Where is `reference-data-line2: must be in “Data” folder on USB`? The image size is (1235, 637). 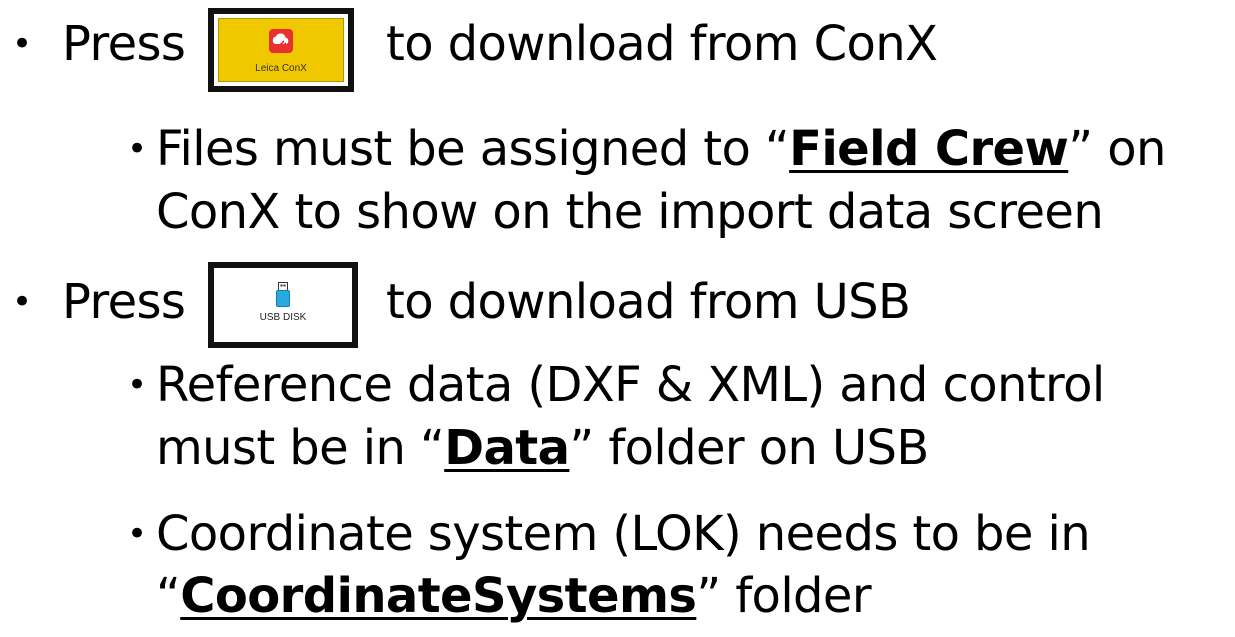 reference-data-line2: must be in “Data” folder on USB is located at coordinates (542, 448).